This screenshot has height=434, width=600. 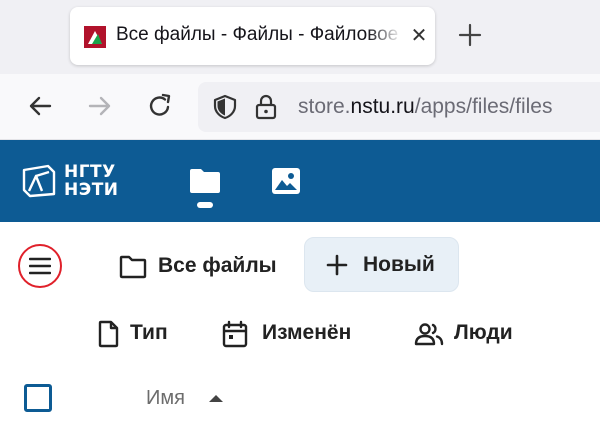 I want to click on lock-icon, so click(x=266, y=107).